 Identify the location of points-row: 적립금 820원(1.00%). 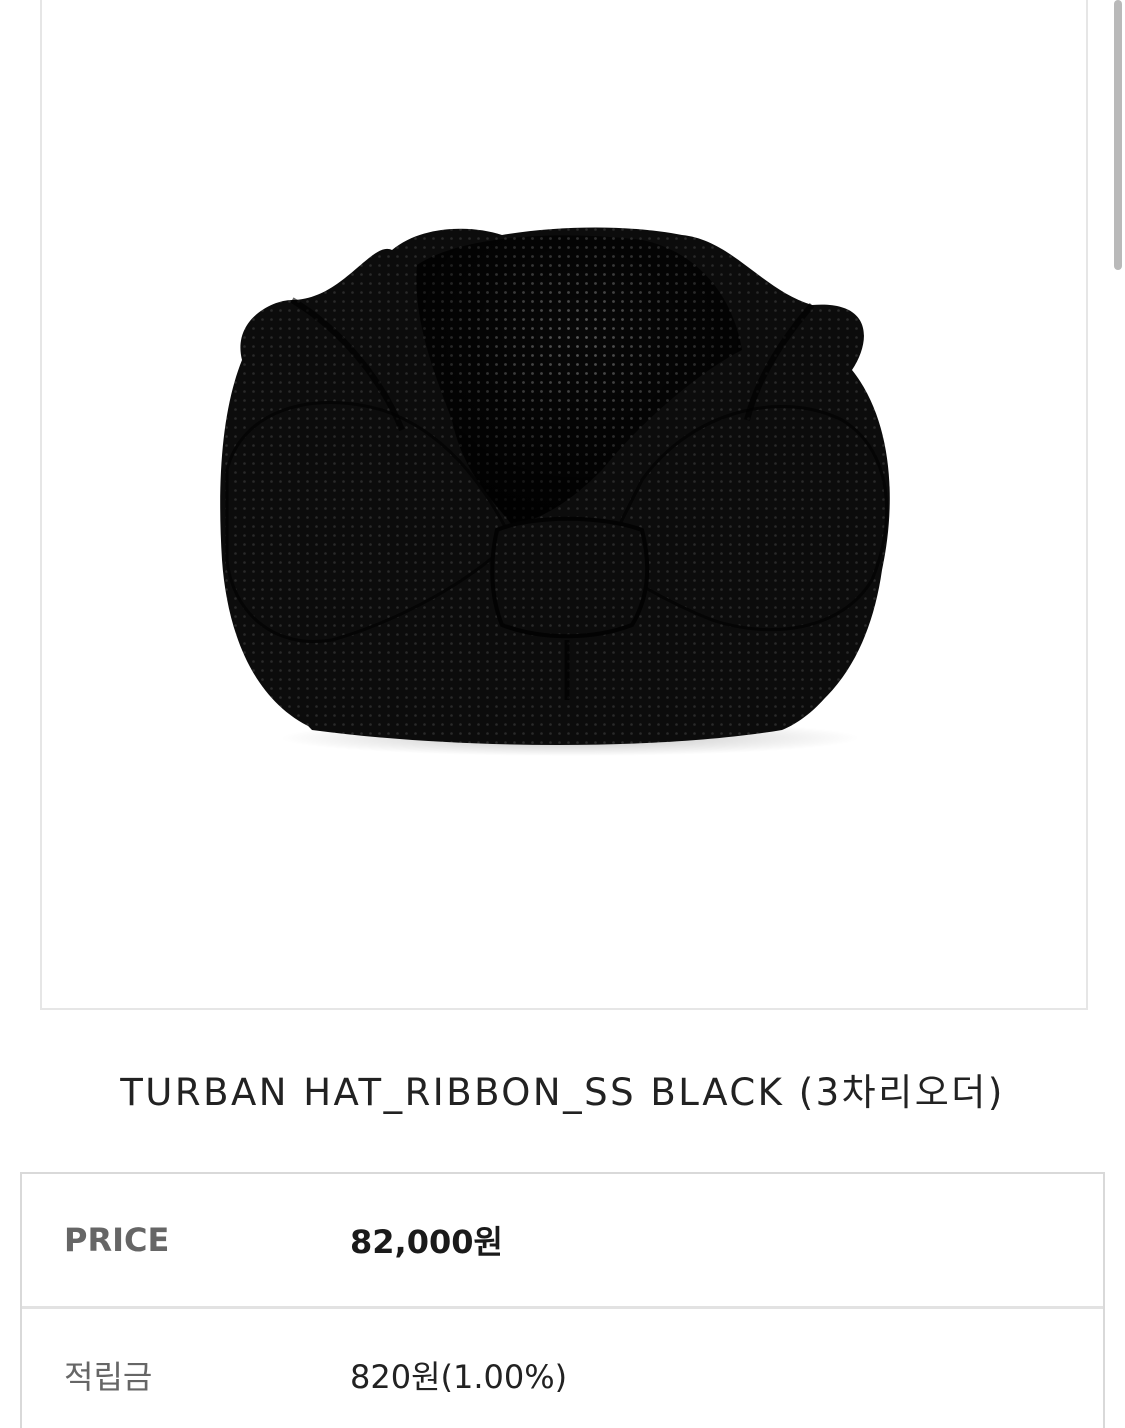
(562, 1368).